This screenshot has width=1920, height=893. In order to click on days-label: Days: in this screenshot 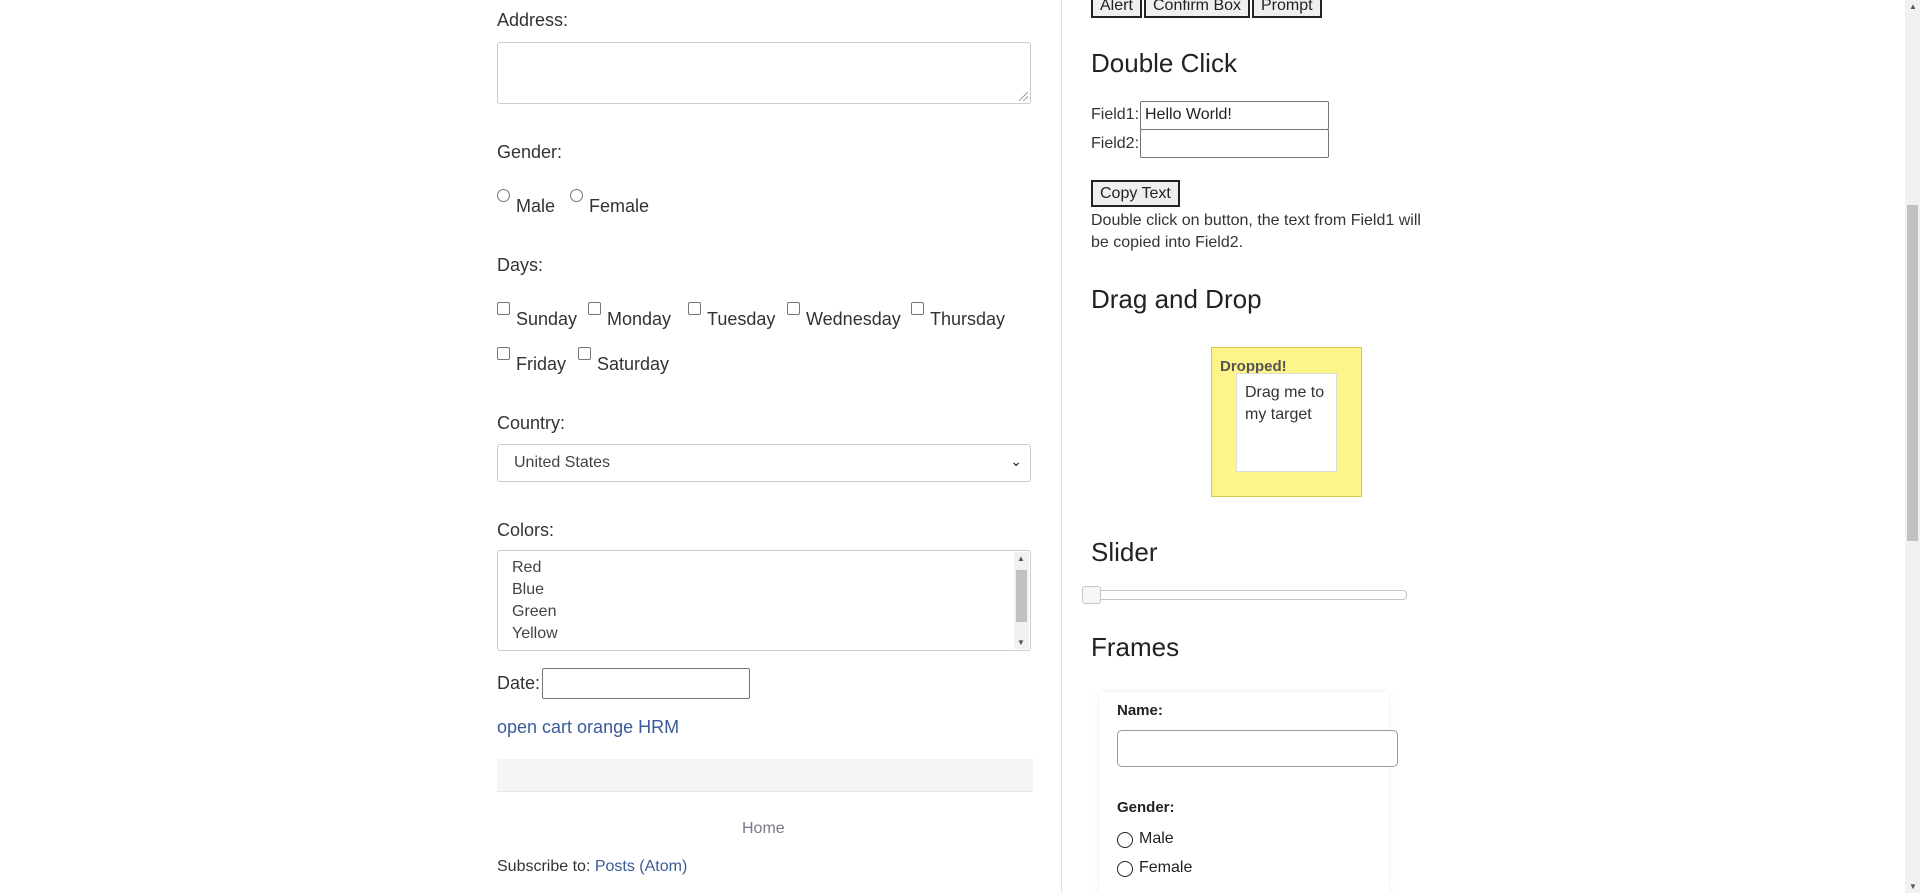, I will do `click(520, 265)`.